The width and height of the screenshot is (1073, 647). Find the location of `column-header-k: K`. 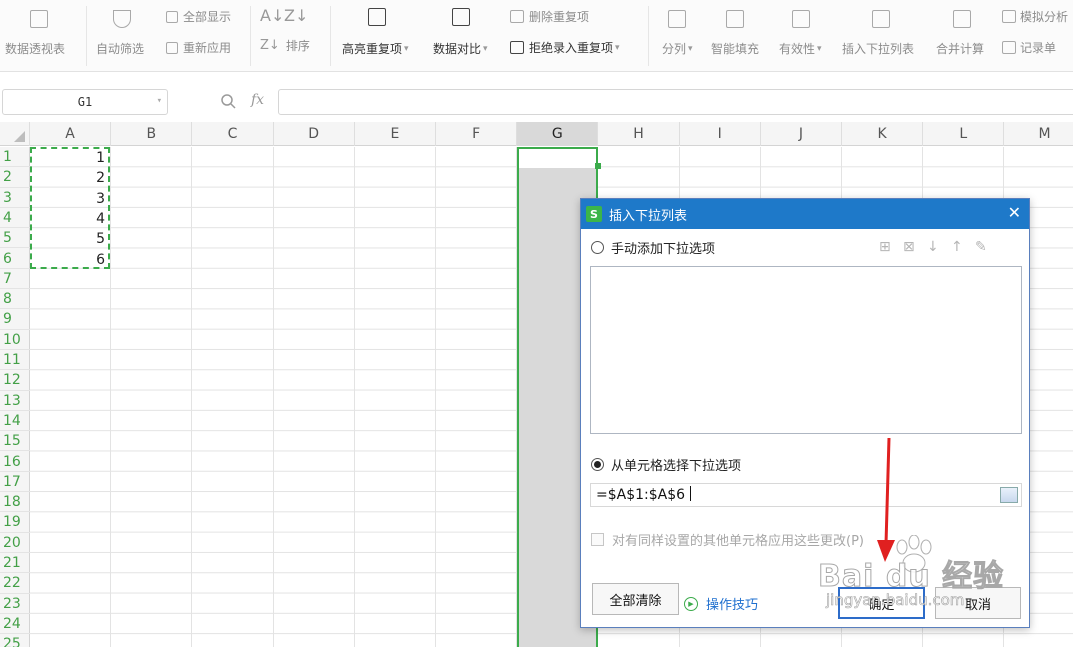

column-header-k: K is located at coordinates (883, 134).